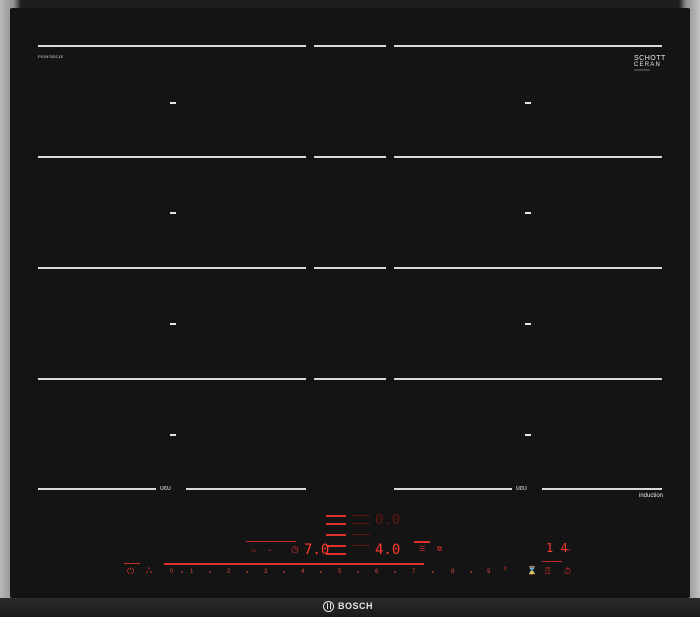 The width and height of the screenshot is (700, 617). I want to click on power-slider-track, so click(294, 564).